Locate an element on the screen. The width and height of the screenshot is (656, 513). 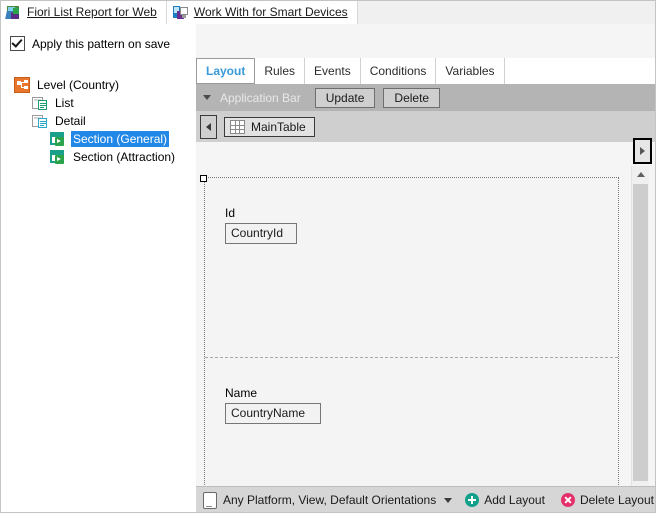
table-icon is located at coordinates (237, 126).